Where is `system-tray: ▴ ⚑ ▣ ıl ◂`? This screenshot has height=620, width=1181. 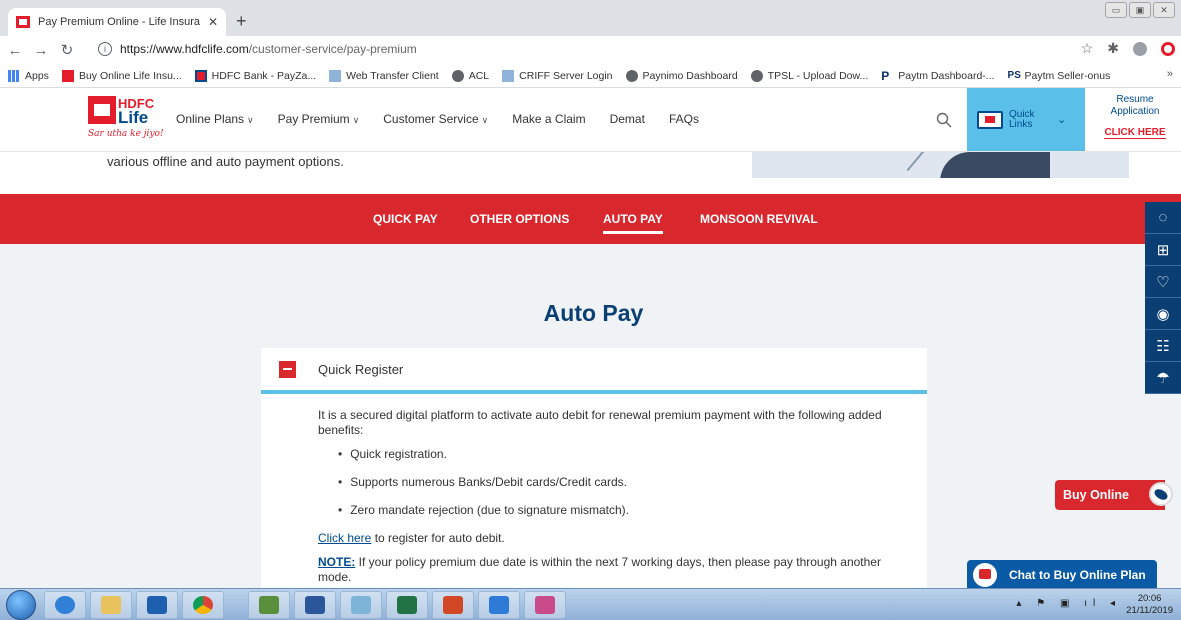 system-tray: ▴ ⚑ ▣ ıl ◂ is located at coordinates (1068, 603).